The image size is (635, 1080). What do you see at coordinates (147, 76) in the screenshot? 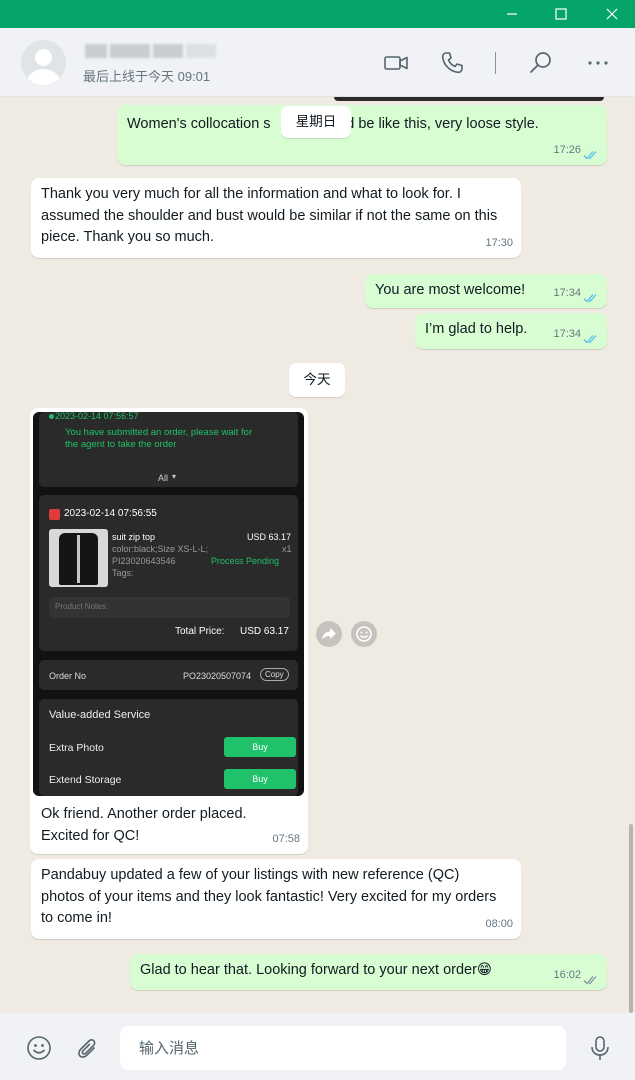
I see `last-seen-status: 最后上线于今天 09:01` at bounding box center [147, 76].